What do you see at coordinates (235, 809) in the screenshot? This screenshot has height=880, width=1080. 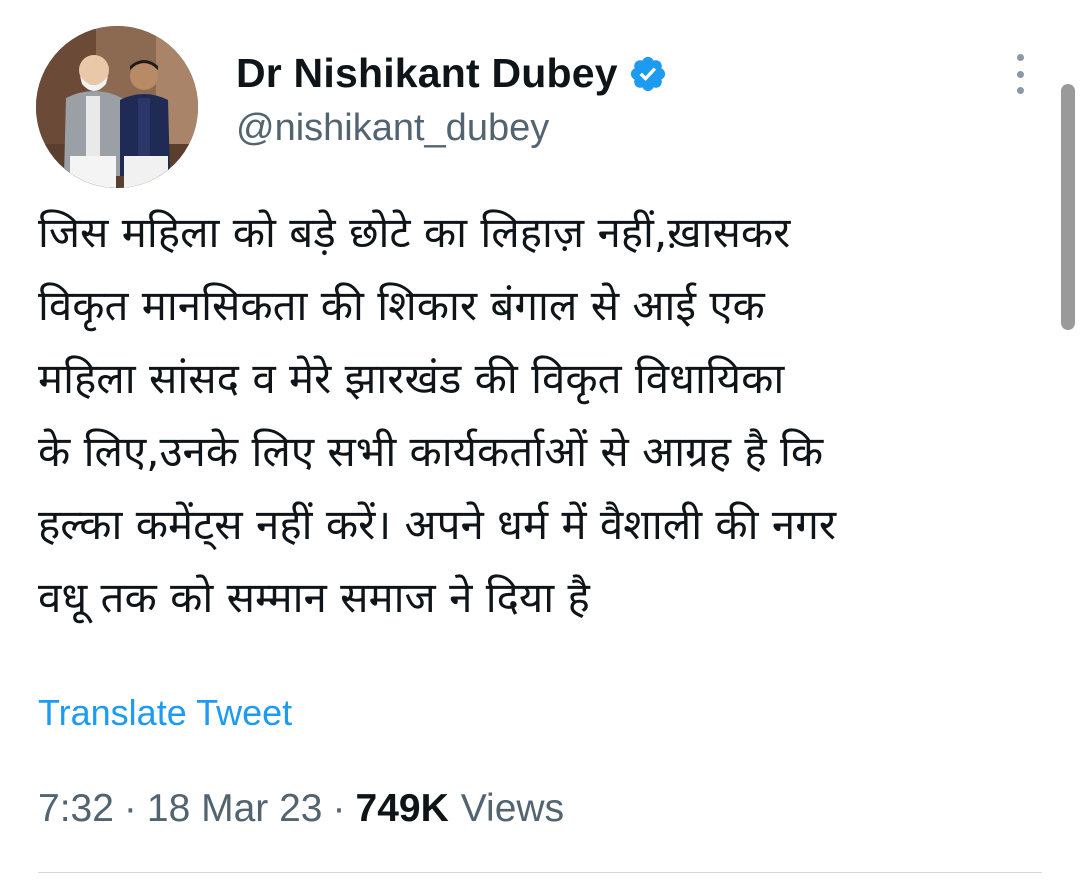 I see `tweet-date: 18 Mar 23` at bounding box center [235, 809].